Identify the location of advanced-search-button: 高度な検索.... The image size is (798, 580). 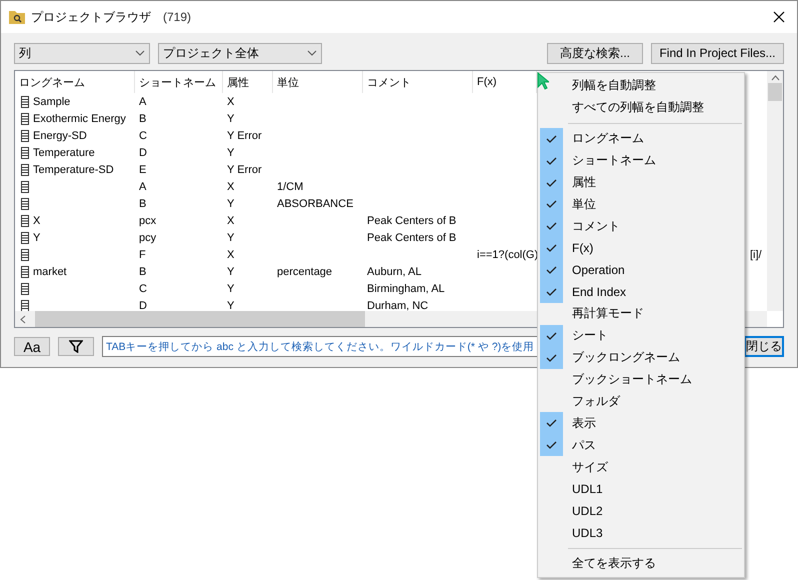
(595, 53).